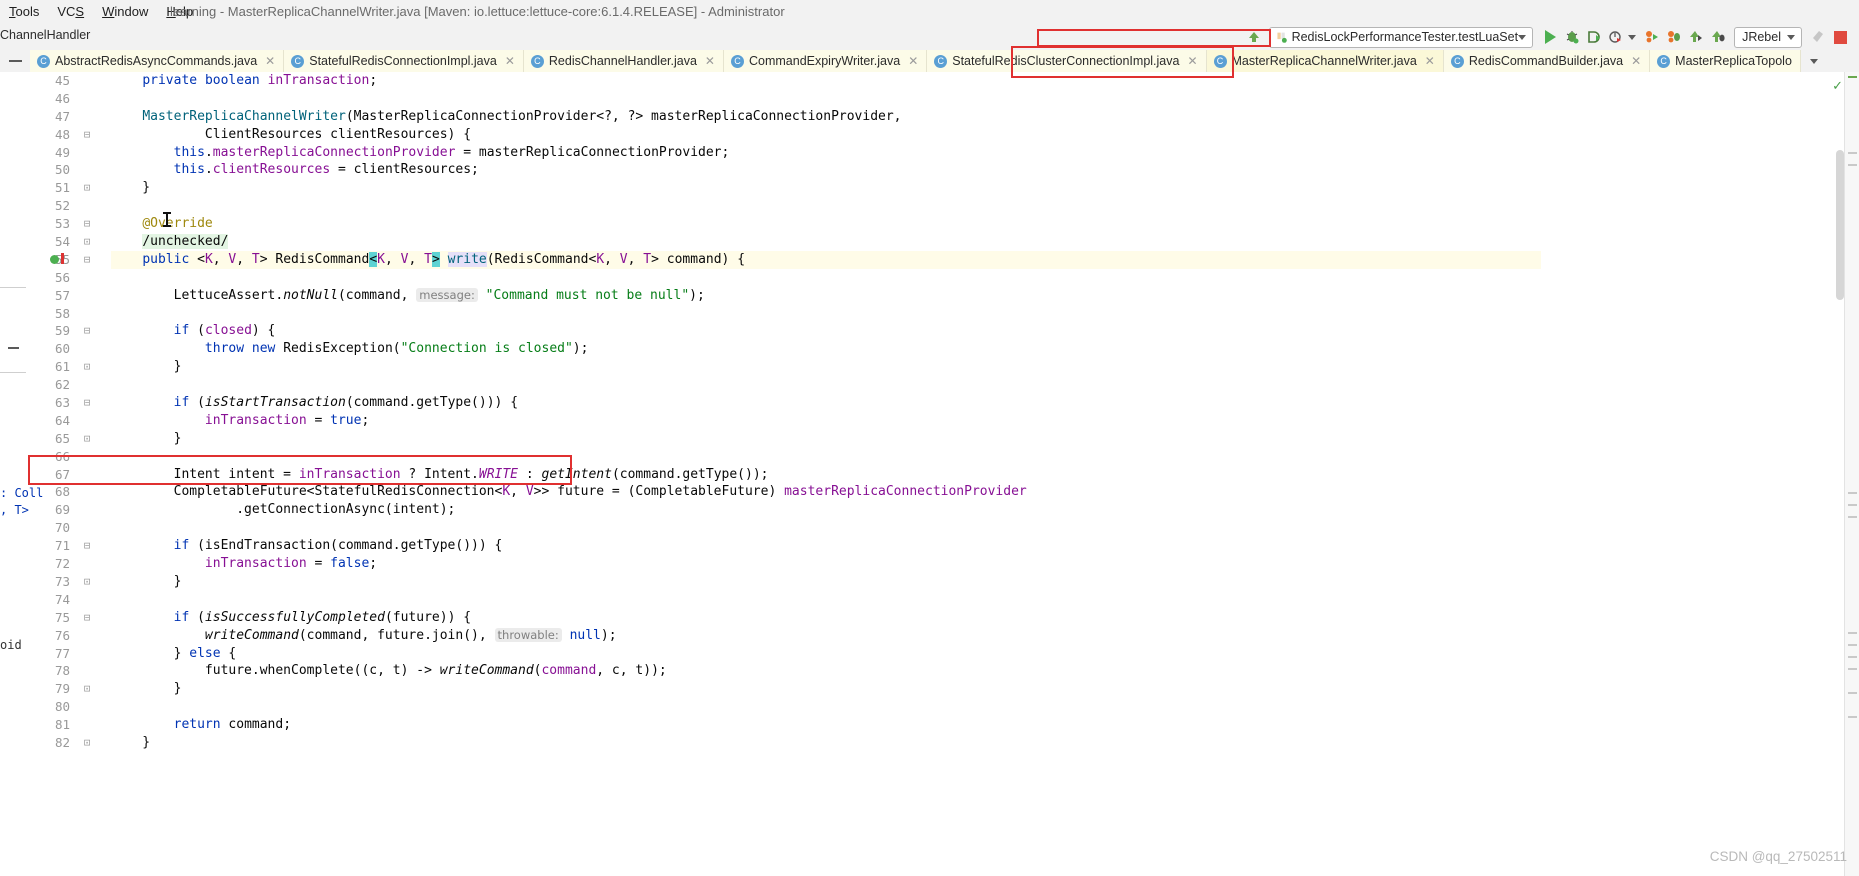 Image resolution: width=1859 pixels, height=876 pixels. What do you see at coordinates (125, 12) in the screenshot?
I see `menu-item-window: Window` at bounding box center [125, 12].